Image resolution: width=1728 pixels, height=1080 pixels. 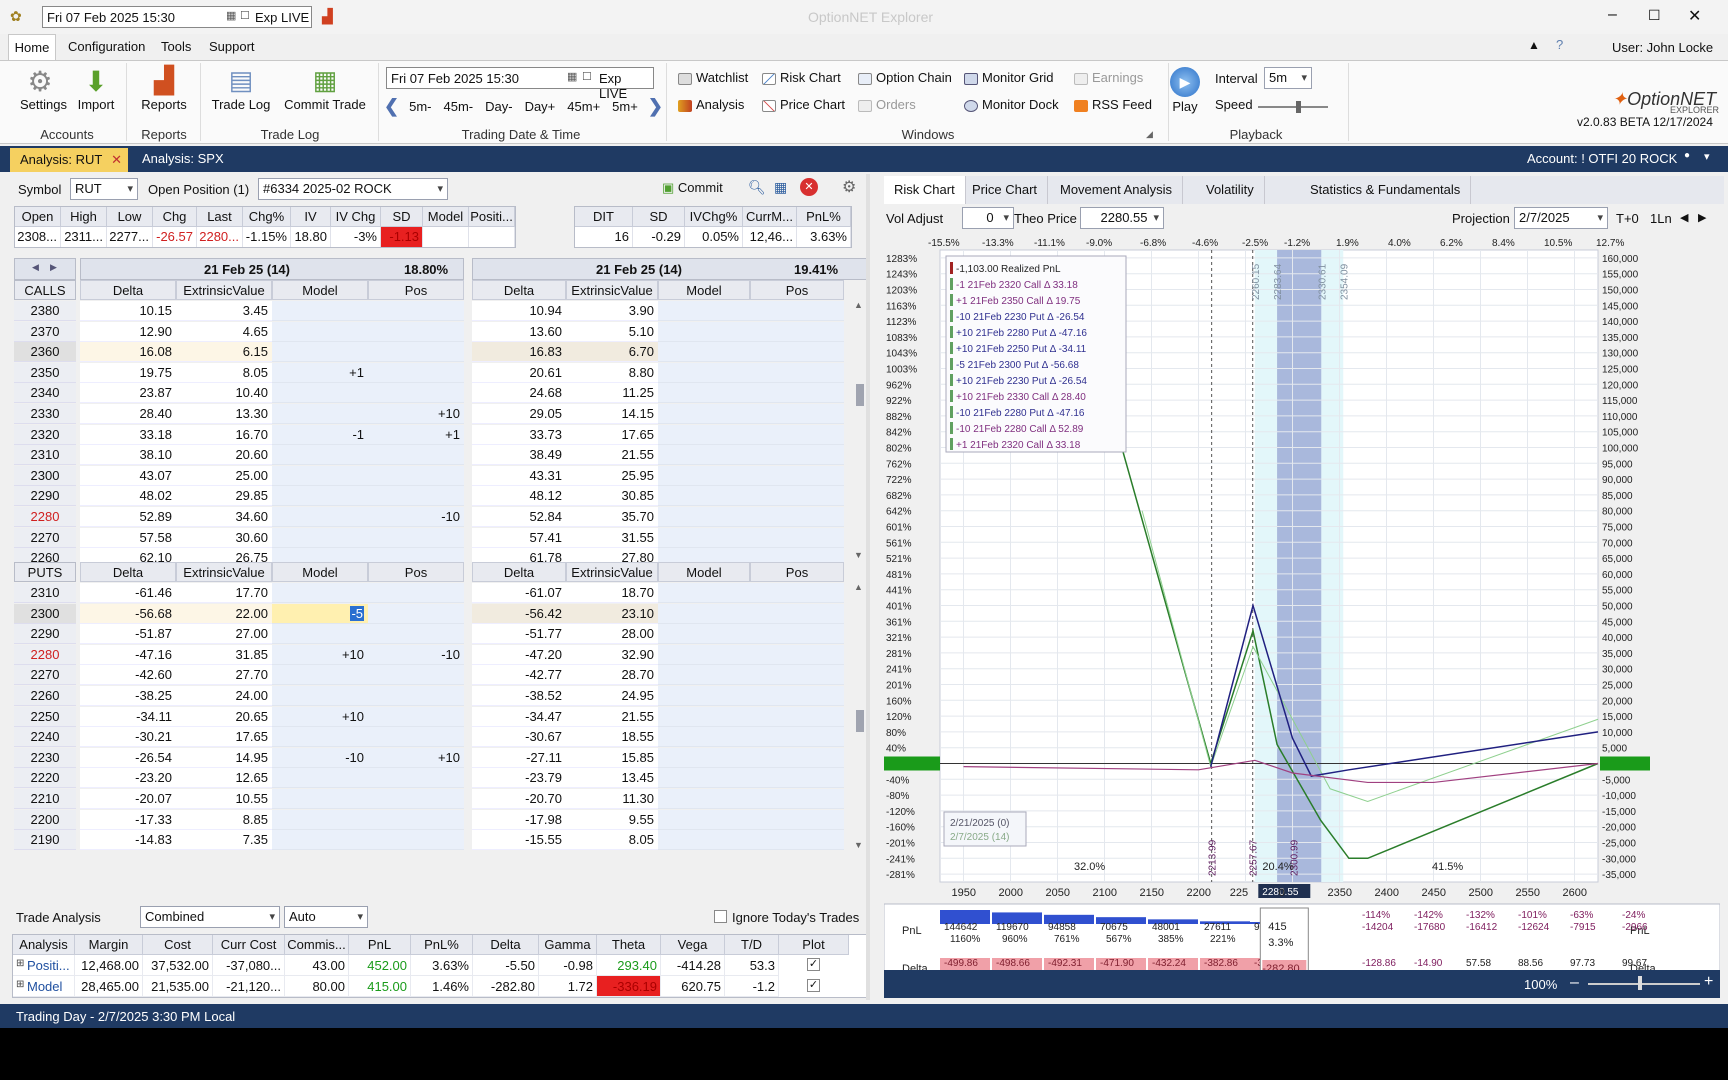 I want to click on table-row: 2360 16.08 6.15 16.83 6.70, so click(x=434, y=352).